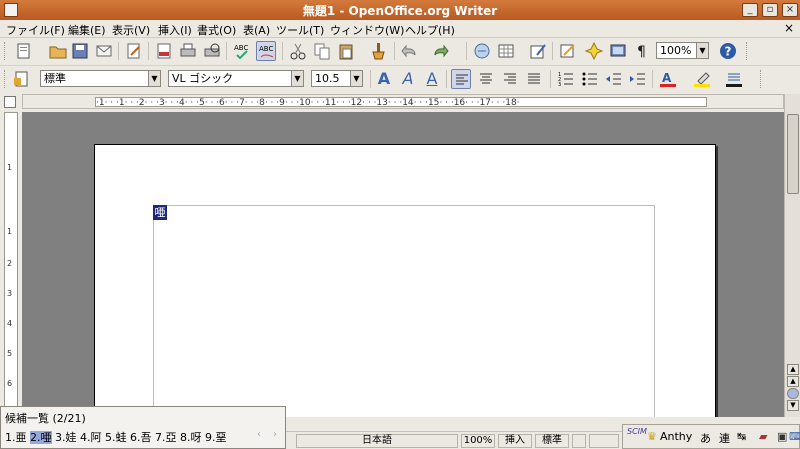  Describe the element at coordinates (534, 79) in the screenshot. I see `justify-icon` at that location.